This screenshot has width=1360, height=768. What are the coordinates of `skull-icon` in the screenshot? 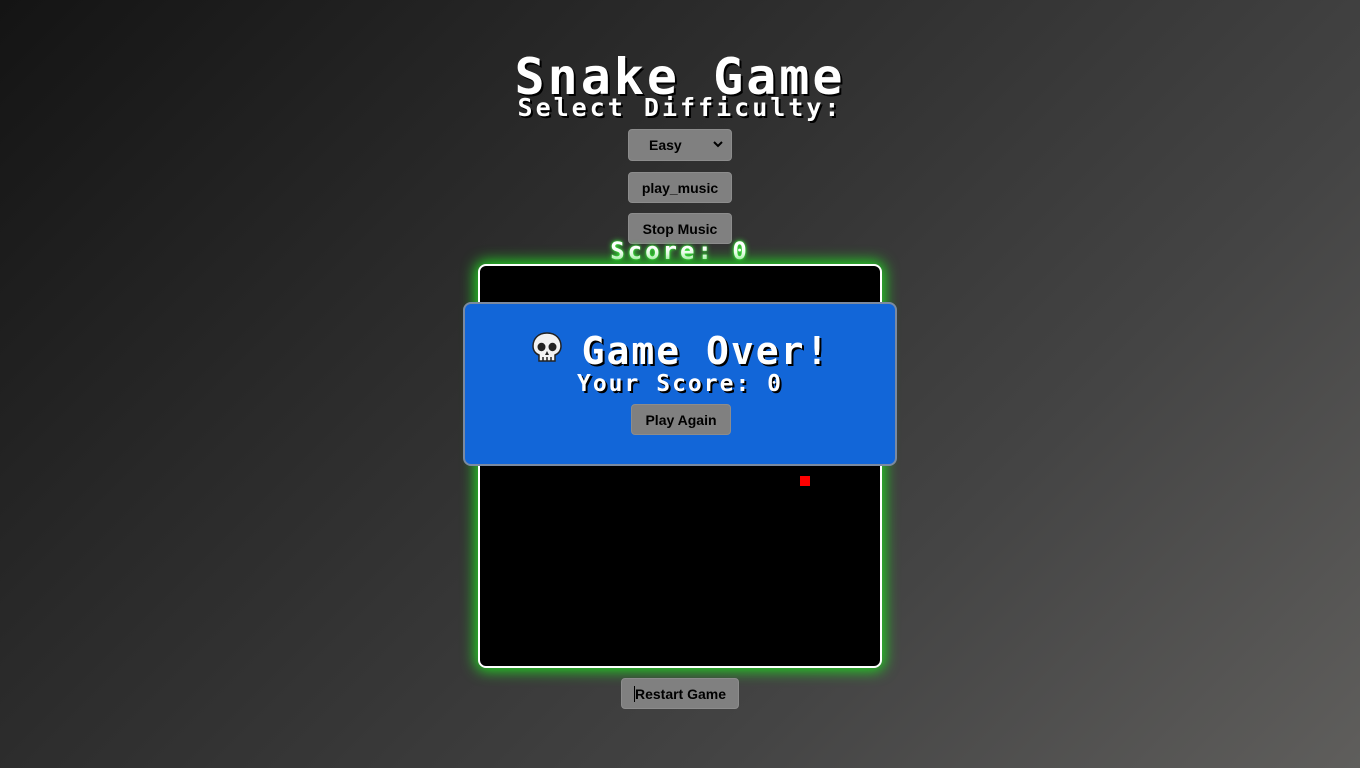 It's located at (547, 352).